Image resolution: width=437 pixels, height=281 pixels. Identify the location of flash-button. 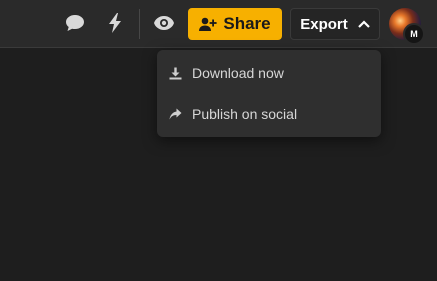
(115, 23).